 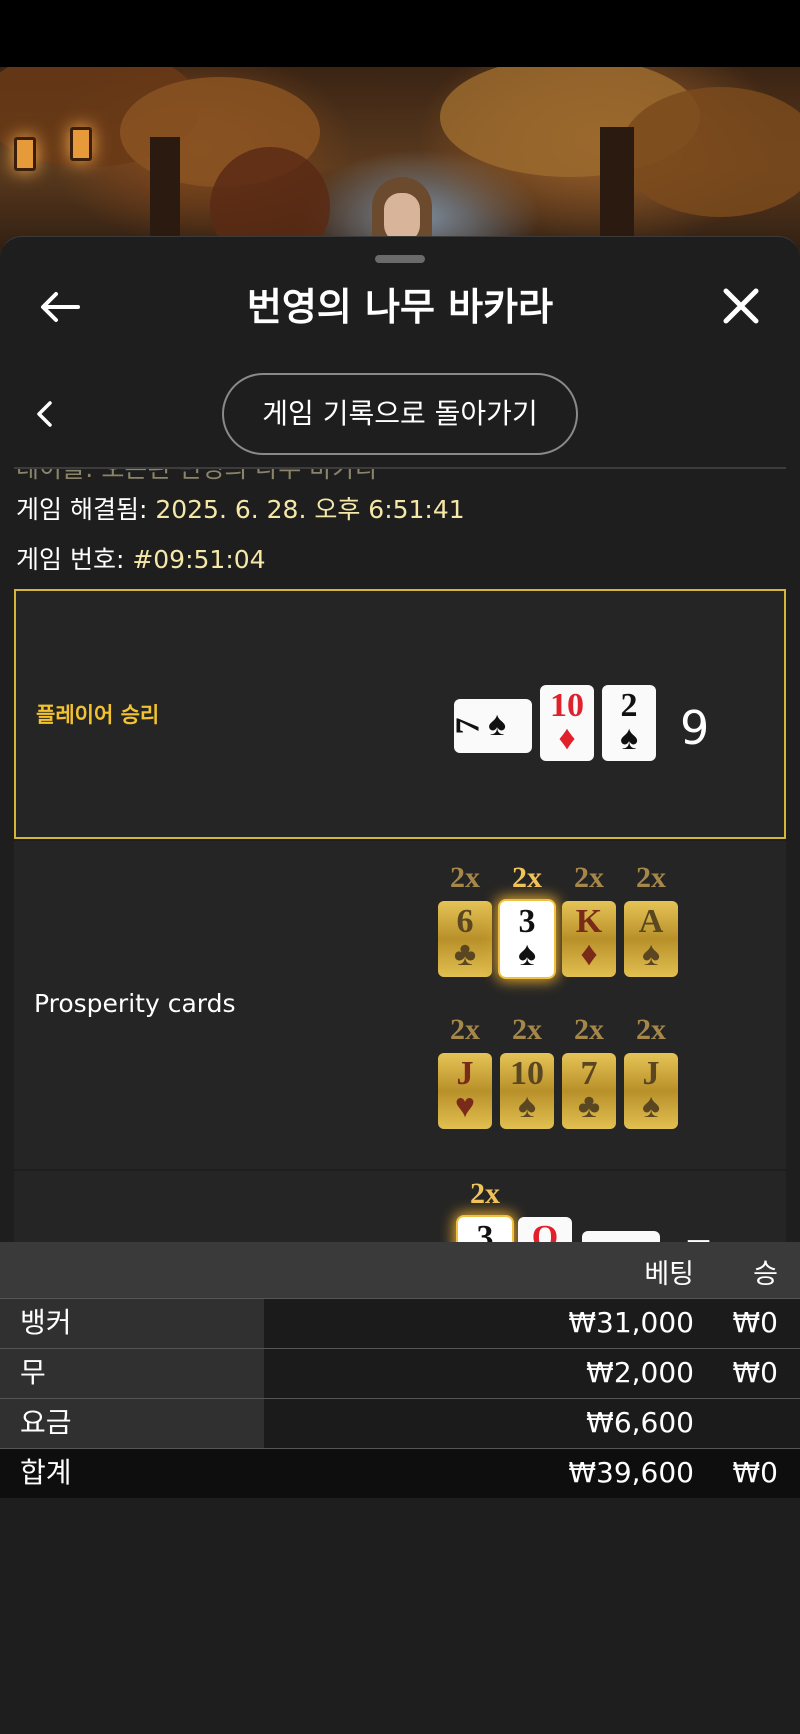 I want to click on resolved-value: 2025. 6. 28. 오후 6:51:41, so click(x=310, y=509).